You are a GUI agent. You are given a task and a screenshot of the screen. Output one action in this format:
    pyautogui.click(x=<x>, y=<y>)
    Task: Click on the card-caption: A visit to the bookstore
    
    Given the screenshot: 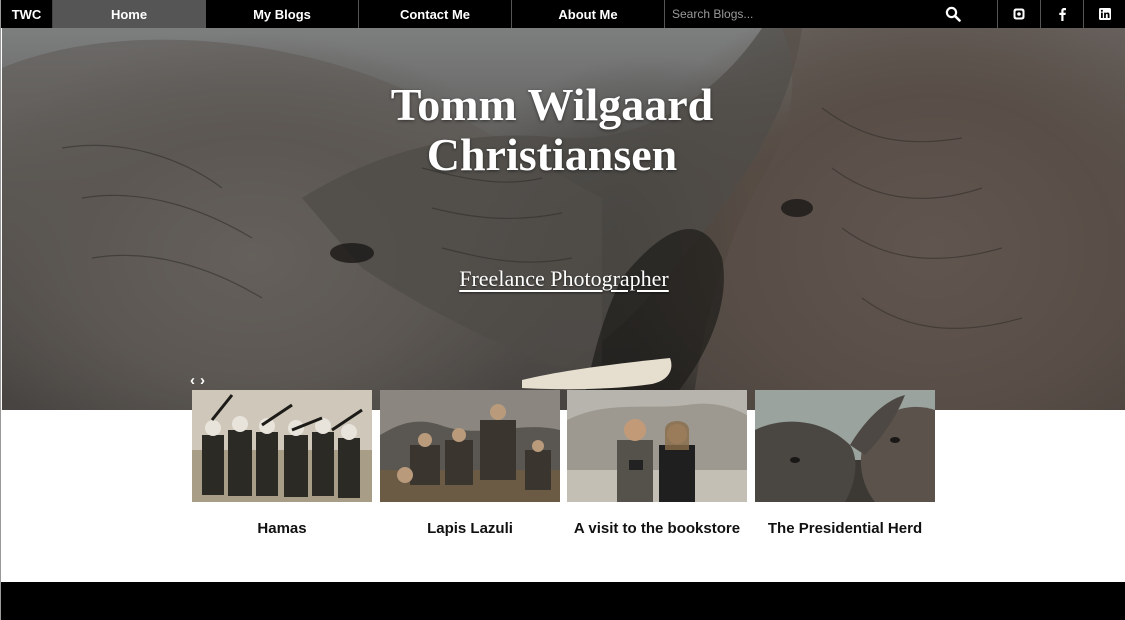 What is the action you would take?
    pyautogui.click(x=657, y=528)
    